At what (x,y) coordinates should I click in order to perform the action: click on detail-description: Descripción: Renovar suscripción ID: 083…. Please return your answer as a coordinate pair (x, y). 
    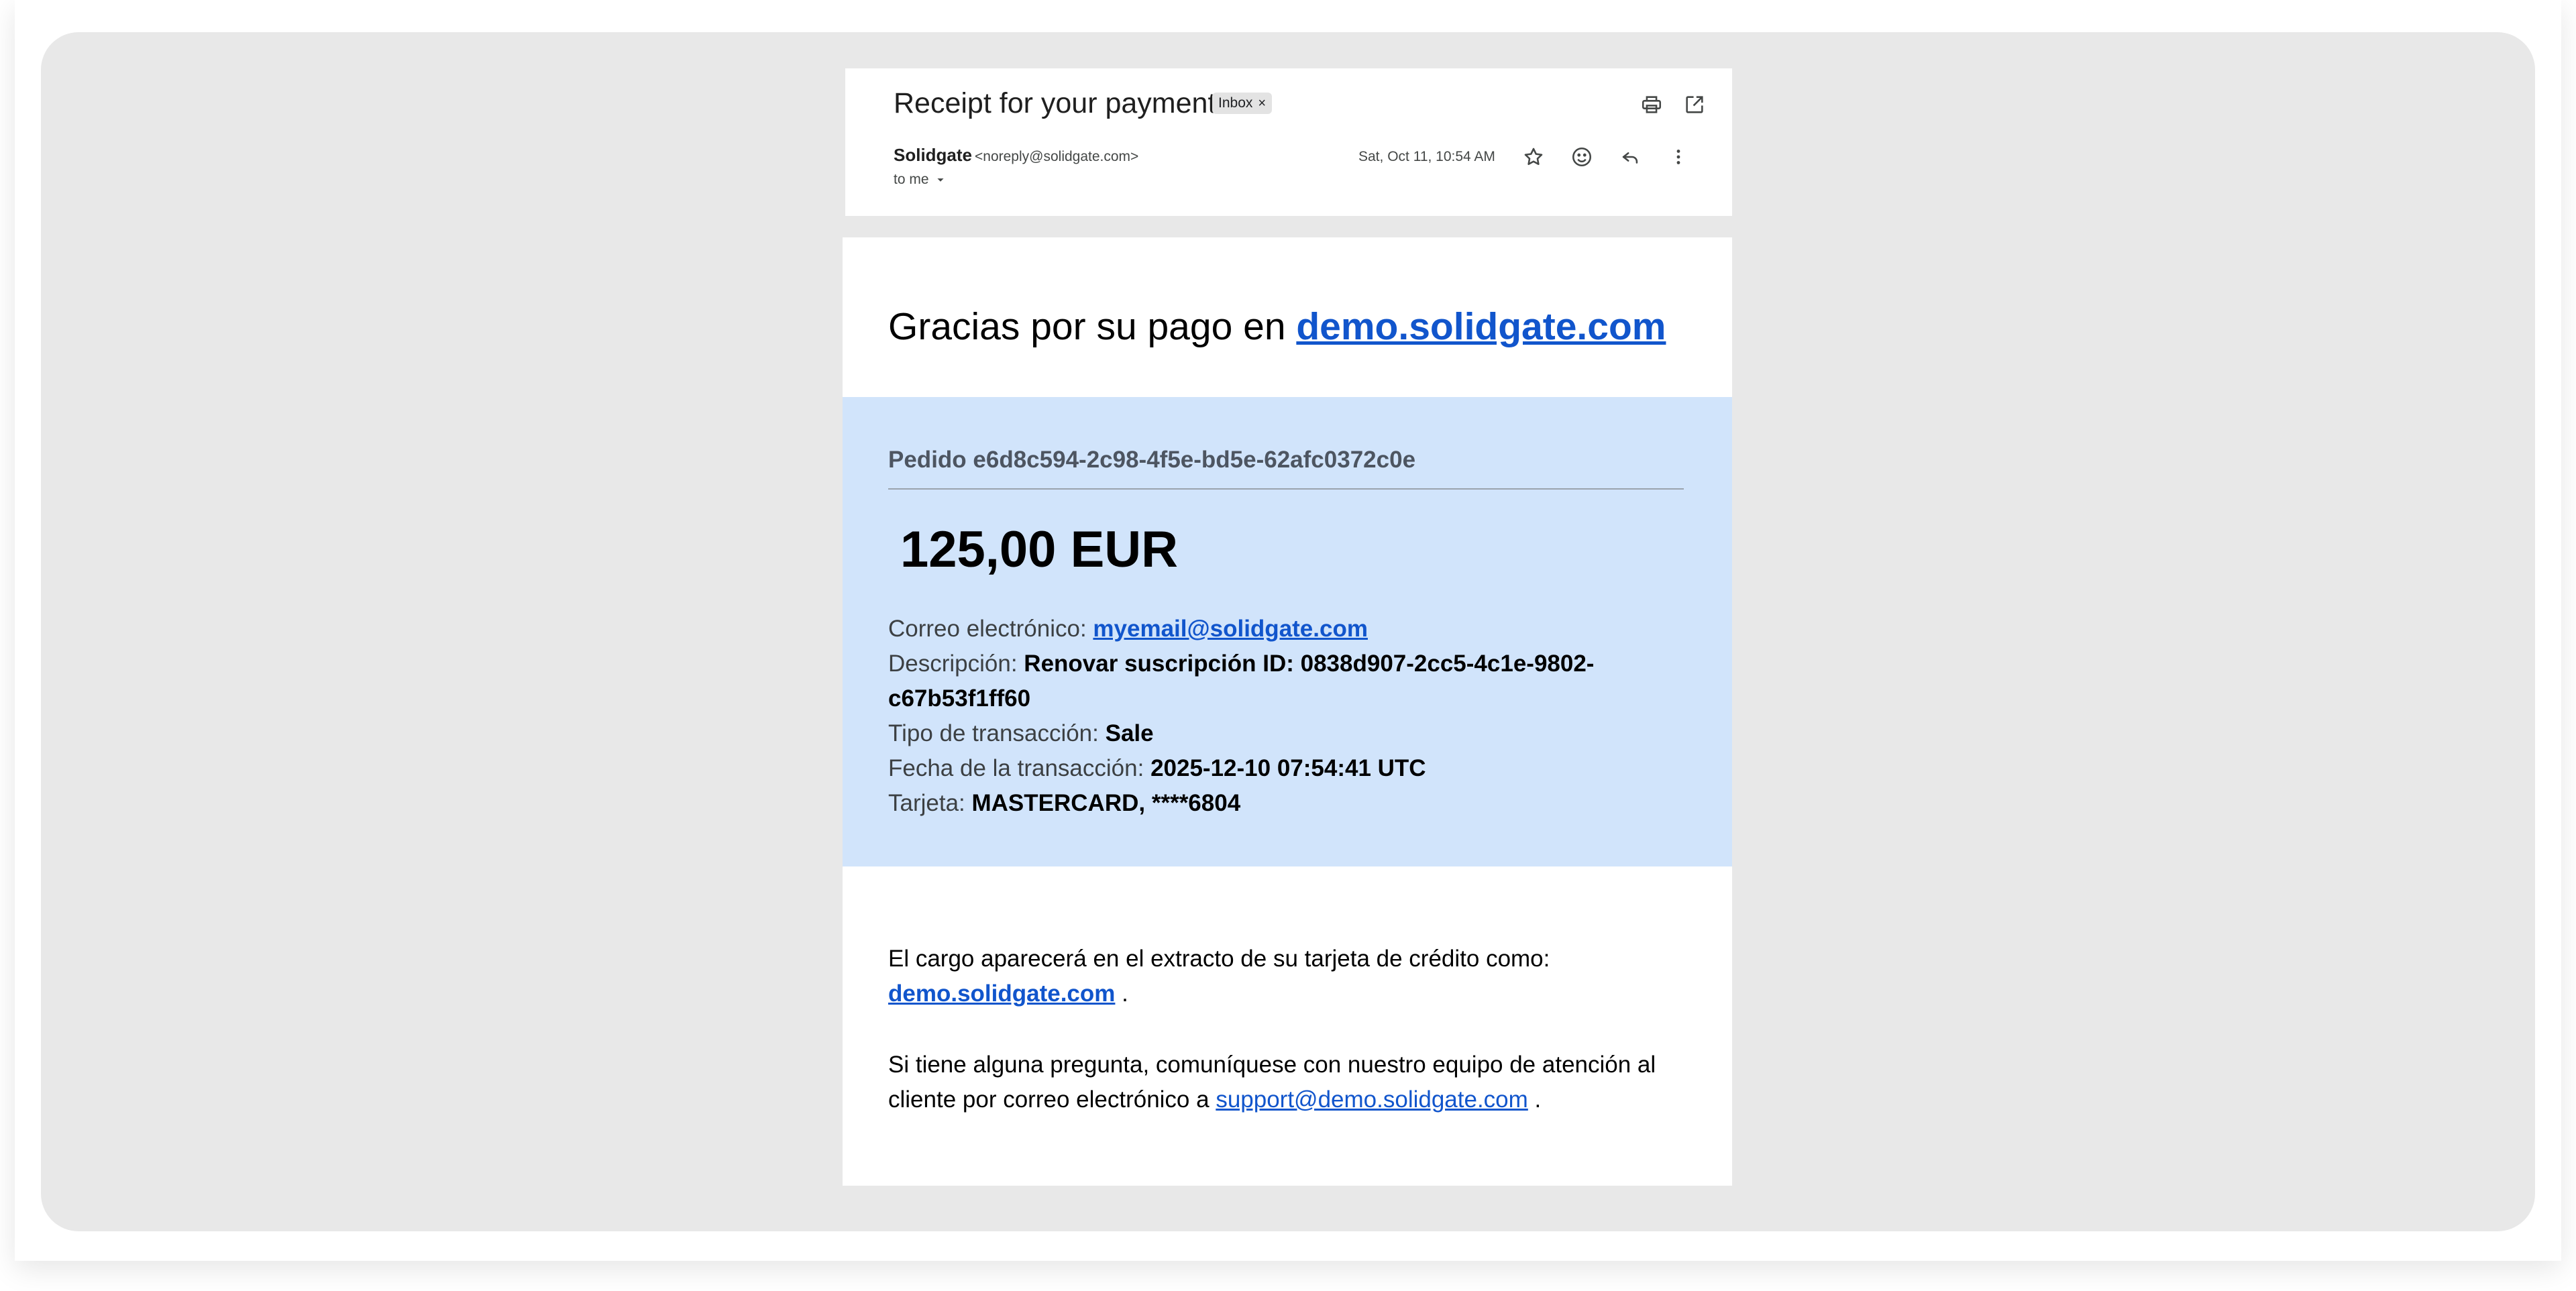
    Looking at the image, I should click on (1264, 681).